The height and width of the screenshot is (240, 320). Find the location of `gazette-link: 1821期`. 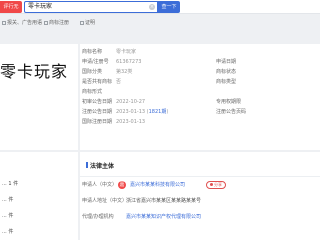

gazette-link: 1821期 is located at coordinates (158, 112).